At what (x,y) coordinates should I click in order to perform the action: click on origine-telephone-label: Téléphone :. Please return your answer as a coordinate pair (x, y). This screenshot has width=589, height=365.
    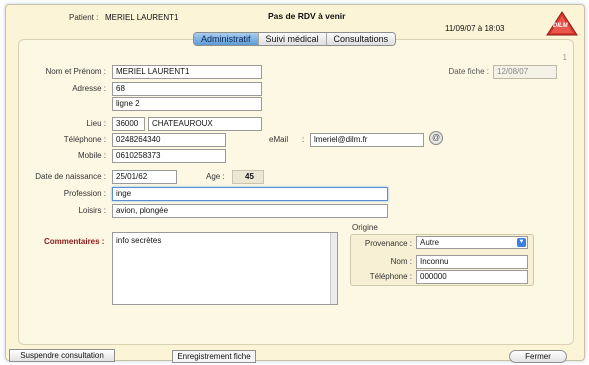
    Looking at the image, I should click on (390, 276).